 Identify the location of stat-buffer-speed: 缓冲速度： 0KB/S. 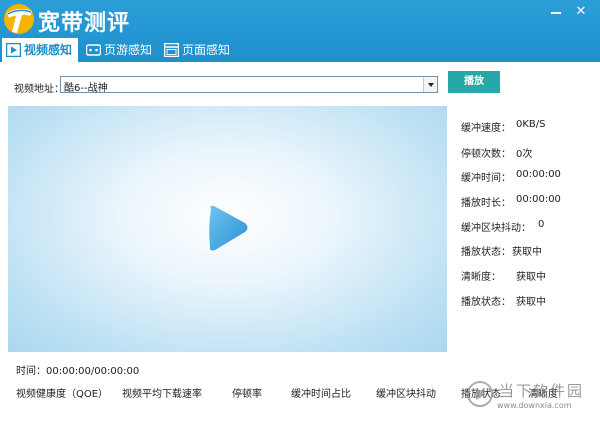
(503, 126).